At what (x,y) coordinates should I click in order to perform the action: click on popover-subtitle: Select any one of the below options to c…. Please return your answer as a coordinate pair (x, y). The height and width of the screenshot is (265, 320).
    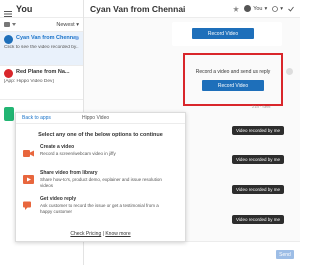
    Looking at the image, I should click on (100, 135).